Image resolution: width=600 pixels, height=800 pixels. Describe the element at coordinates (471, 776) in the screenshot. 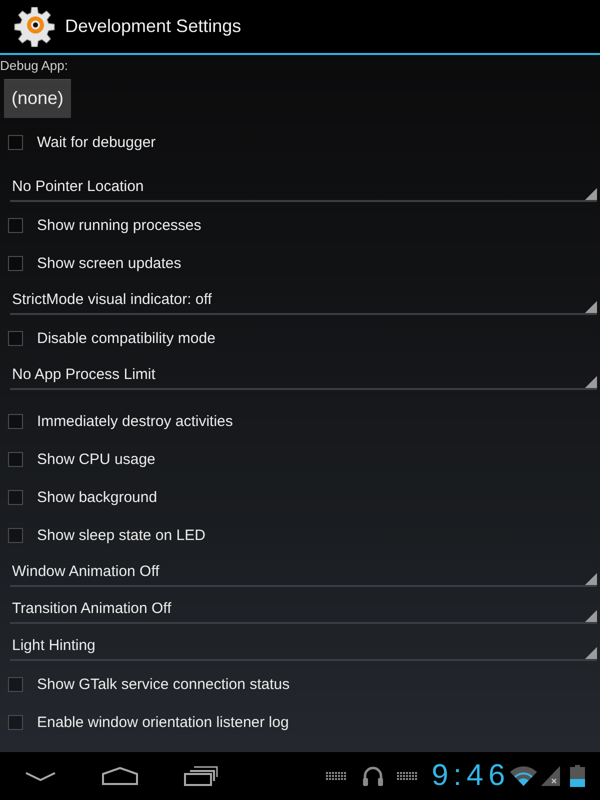

I see `status-clock: 9:46` at that location.